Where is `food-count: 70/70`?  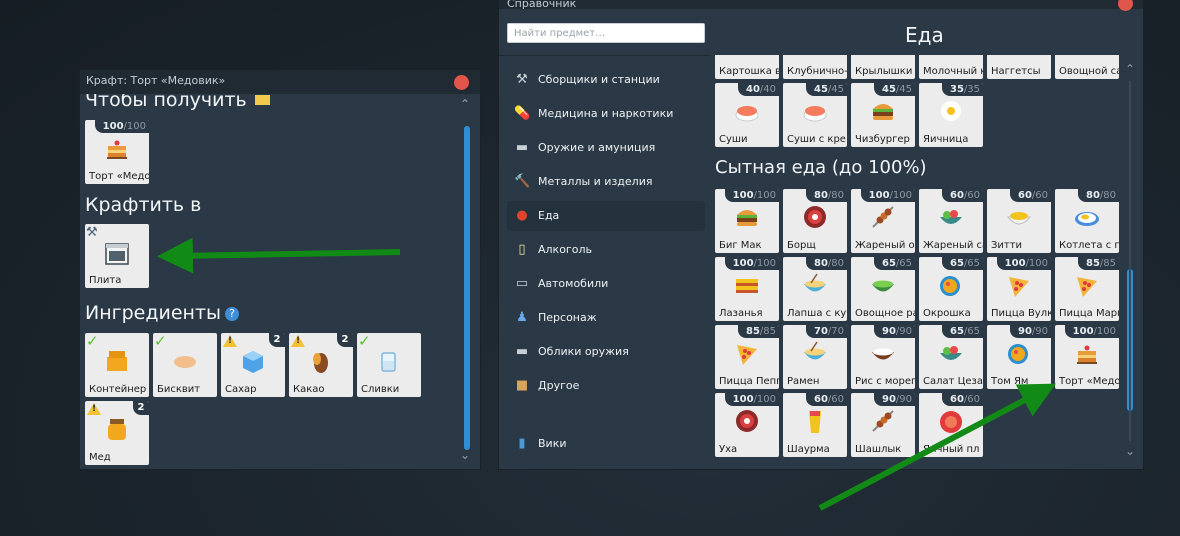 food-count: 70/70 is located at coordinates (826, 331).